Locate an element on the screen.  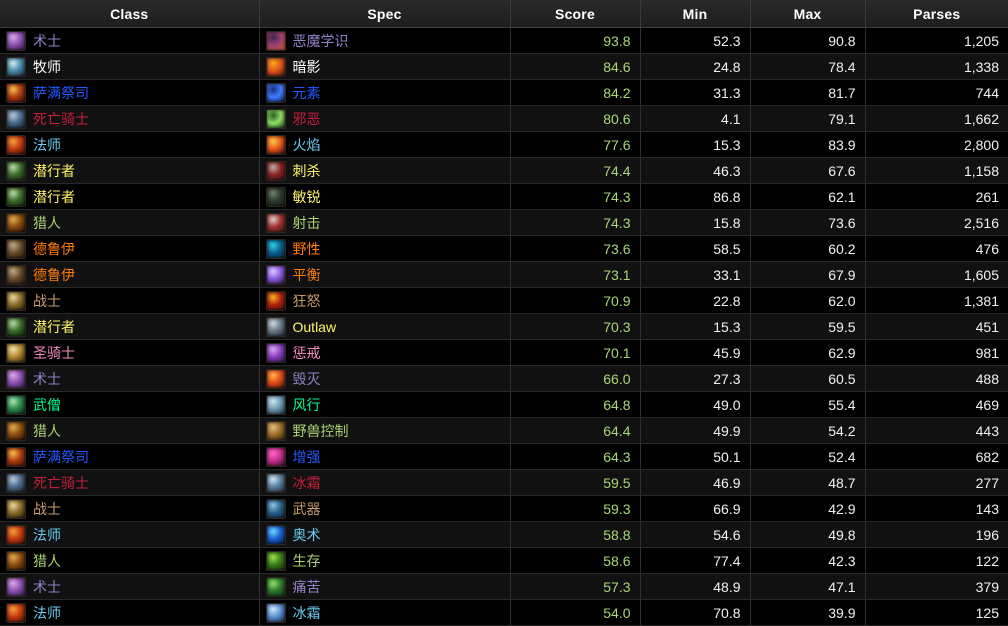
spec-cell: 毁灭 is located at coordinates (385, 378).